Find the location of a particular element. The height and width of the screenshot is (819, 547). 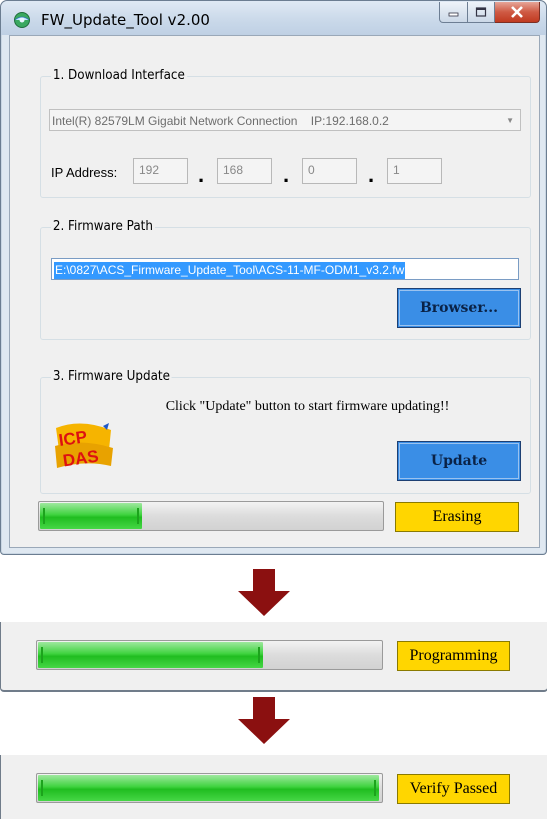

icpdas-logo: ICP DAS is located at coordinates (84, 446).